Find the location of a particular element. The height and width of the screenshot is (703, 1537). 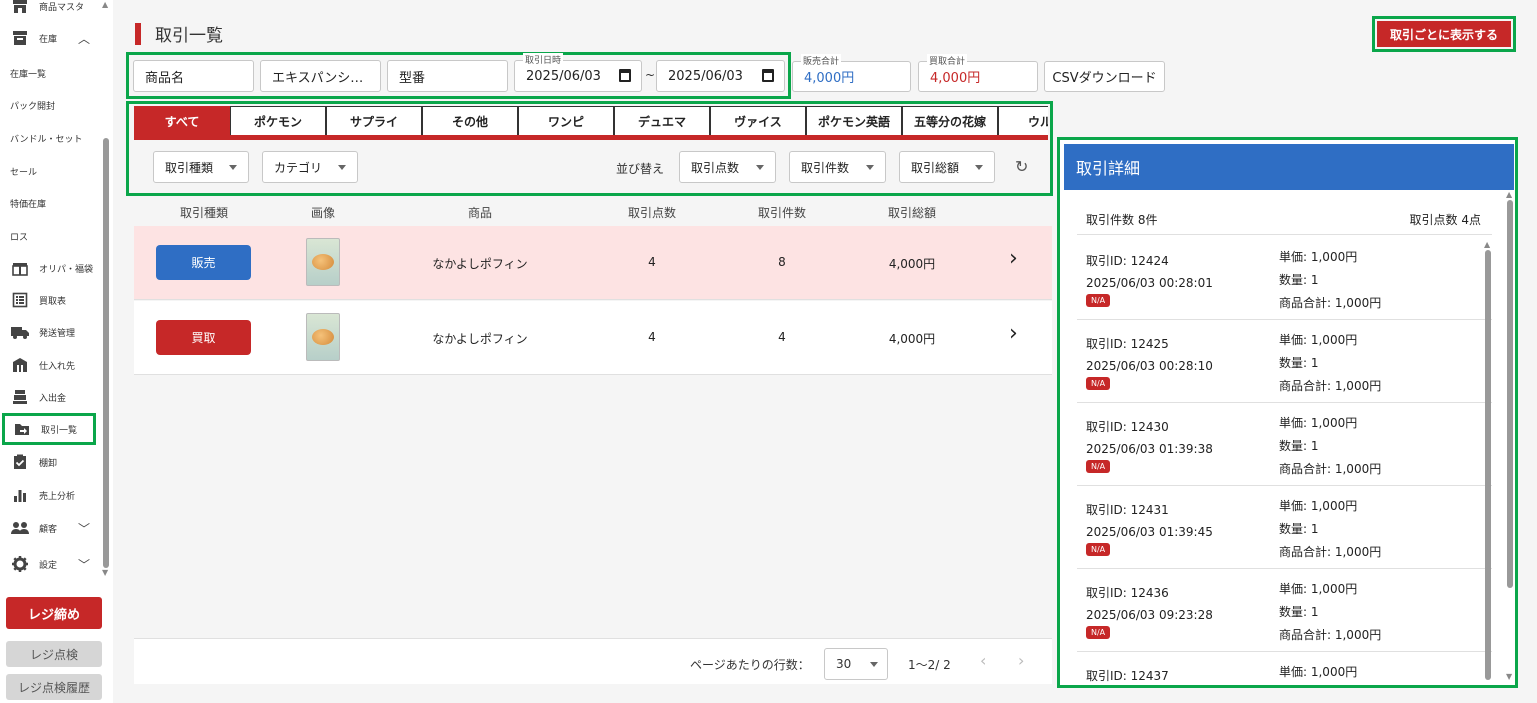

transaction-type-select: 取引種類 is located at coordinates (201, 167).